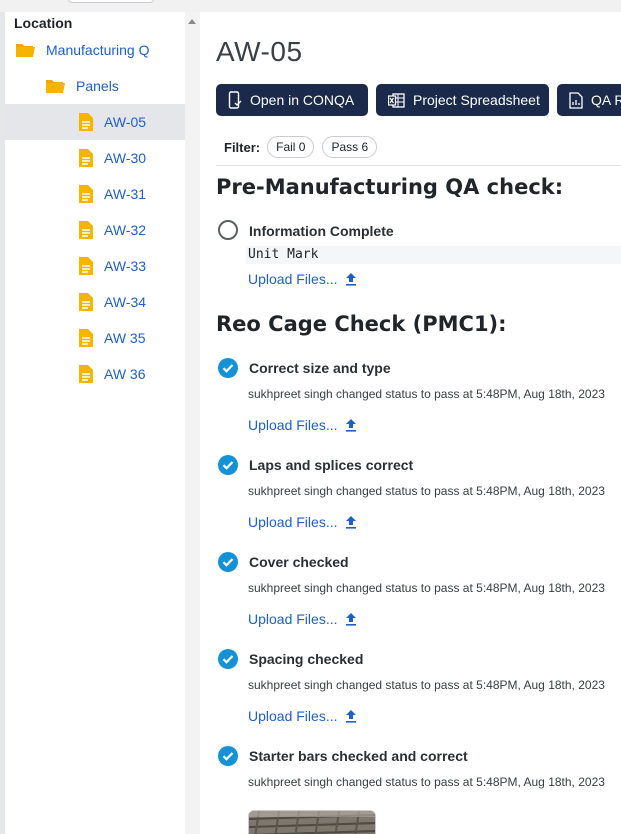 The width and height of the screenshot is (621, 834). I want to click on tree-item-label: AW-32, so click(125, 230).